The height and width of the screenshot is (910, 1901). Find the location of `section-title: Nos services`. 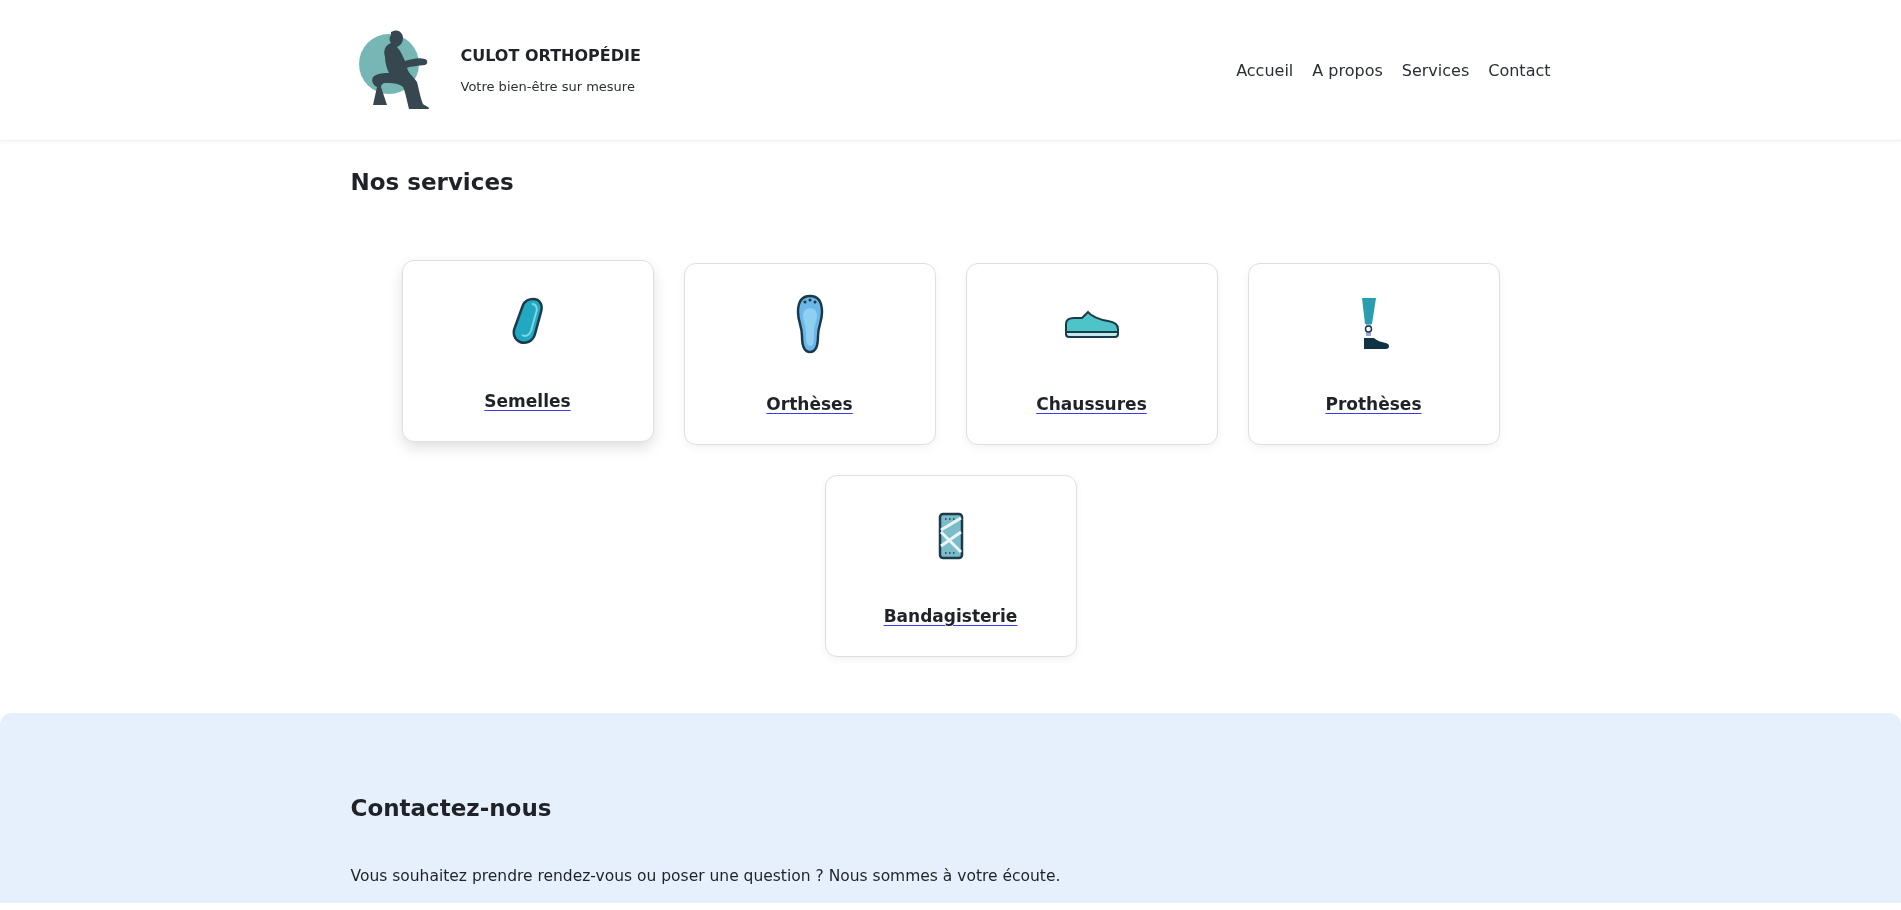

section-title: Nos services is located at coordinates (432, 182).